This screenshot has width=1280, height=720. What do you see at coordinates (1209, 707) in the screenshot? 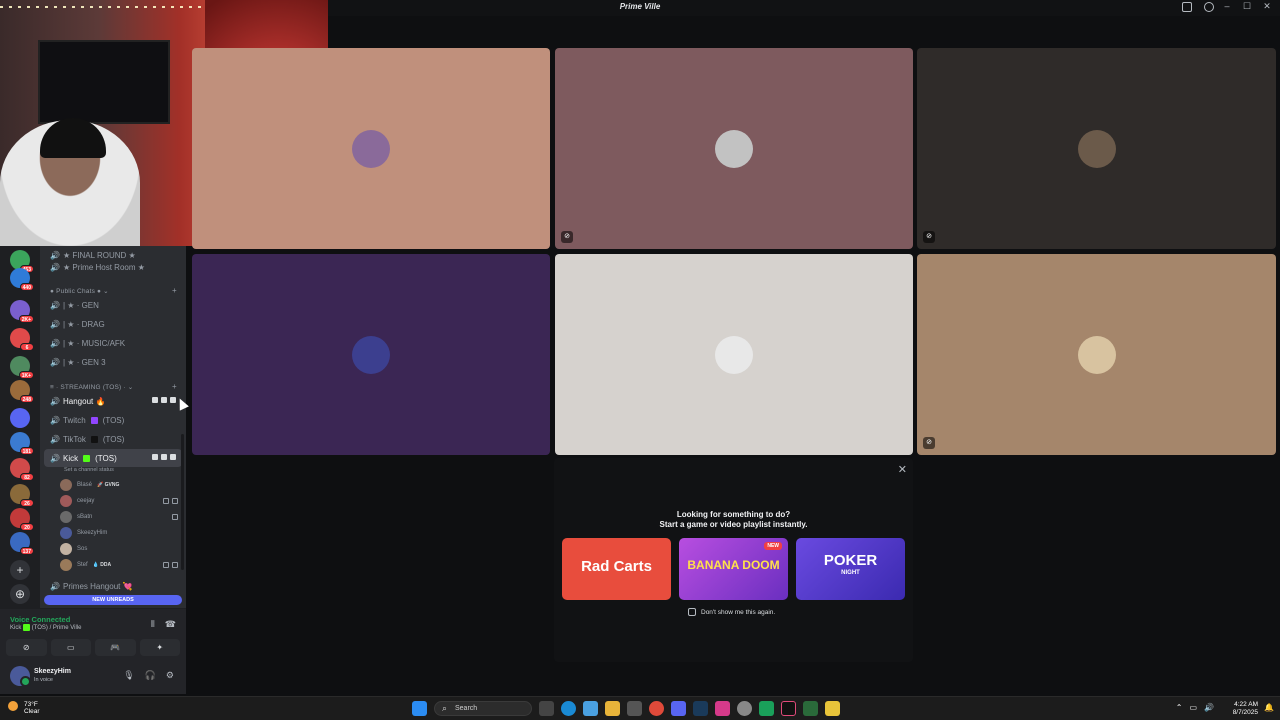
I see `volume-icon: 🔊` at bounding box center [1209, 707].